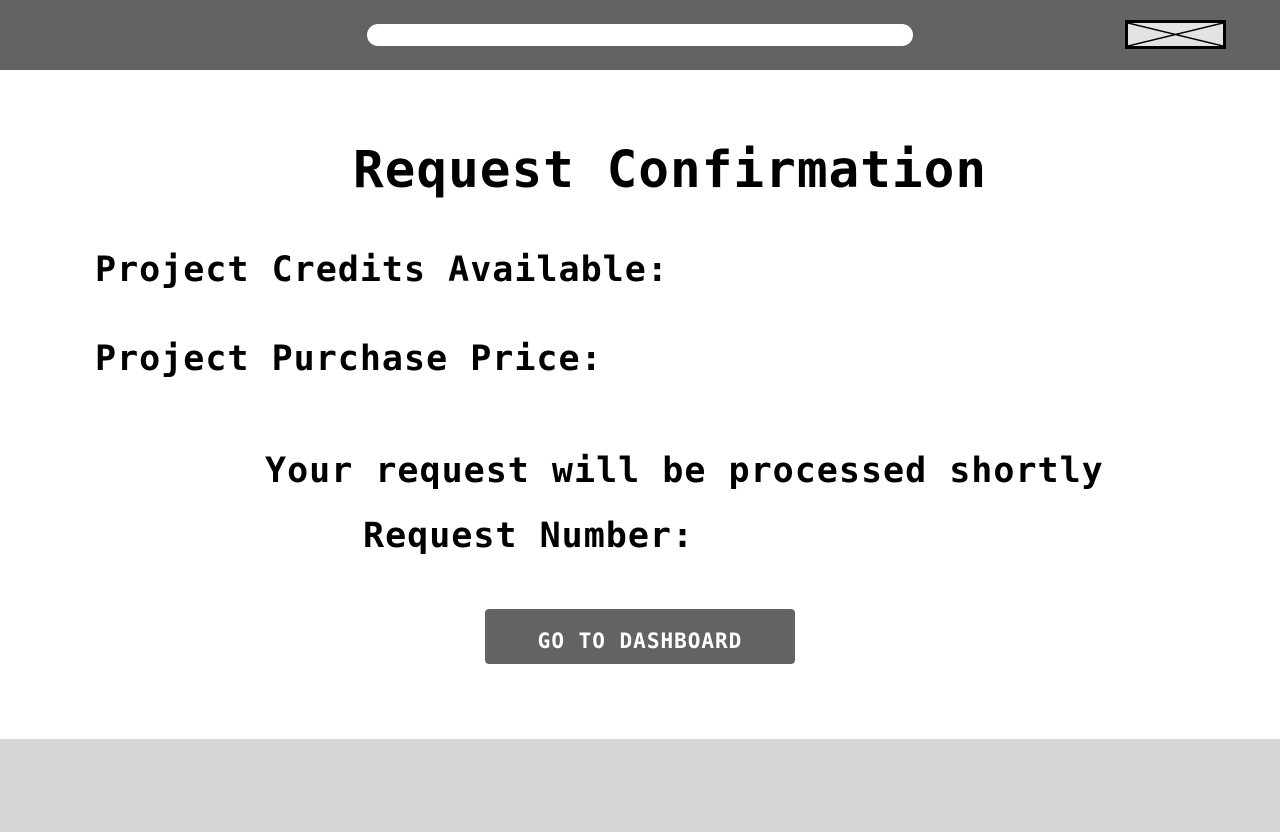  Describe the element at coordinates (382, 270) in the screenshot. I see `credits-label: Project Credits Available:` at that location.